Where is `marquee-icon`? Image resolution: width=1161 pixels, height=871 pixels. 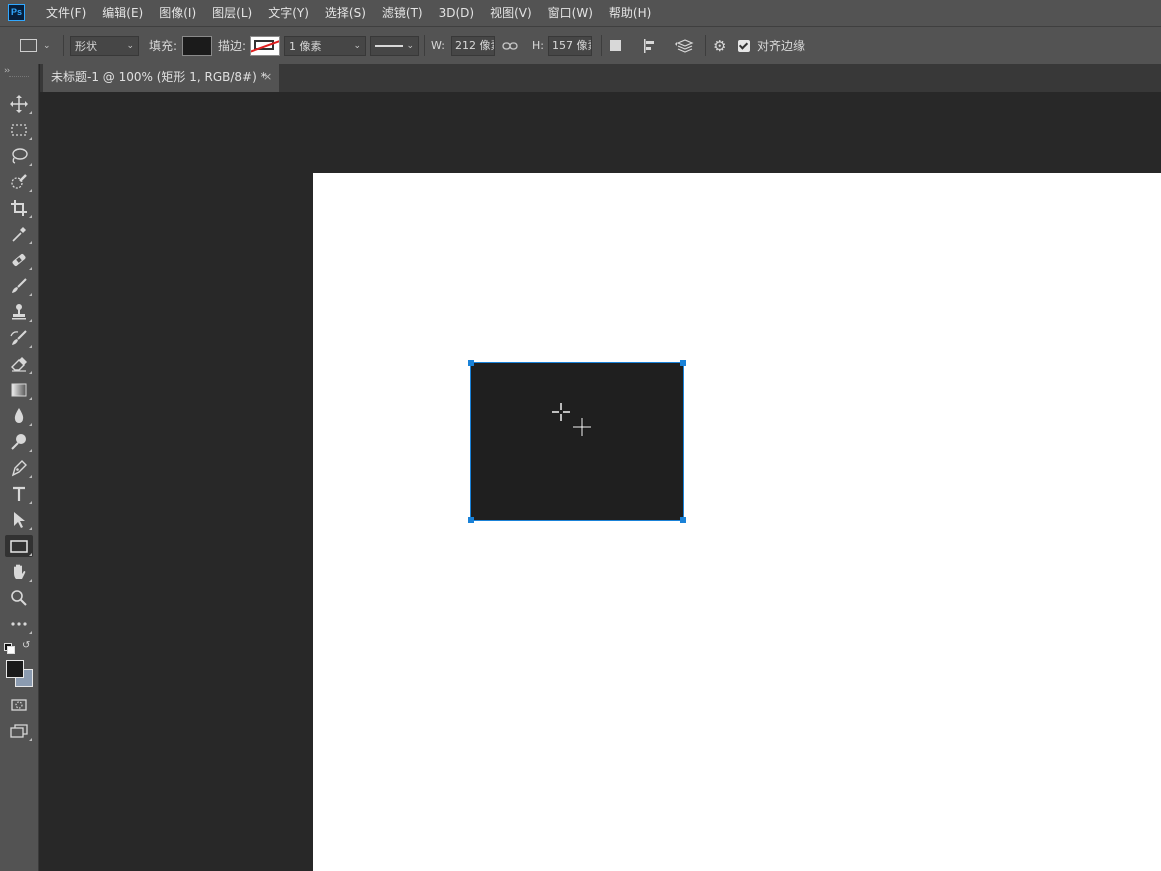 marquee-icon is located at coordinates (19, 130).